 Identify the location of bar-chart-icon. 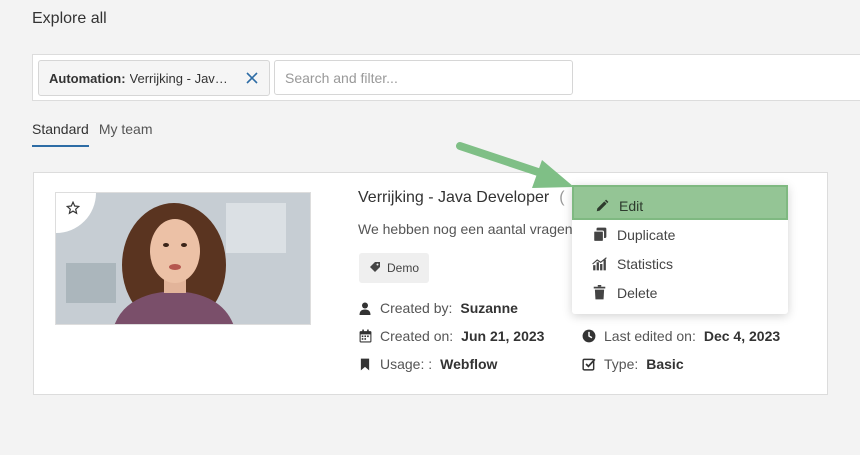
(599, 263).